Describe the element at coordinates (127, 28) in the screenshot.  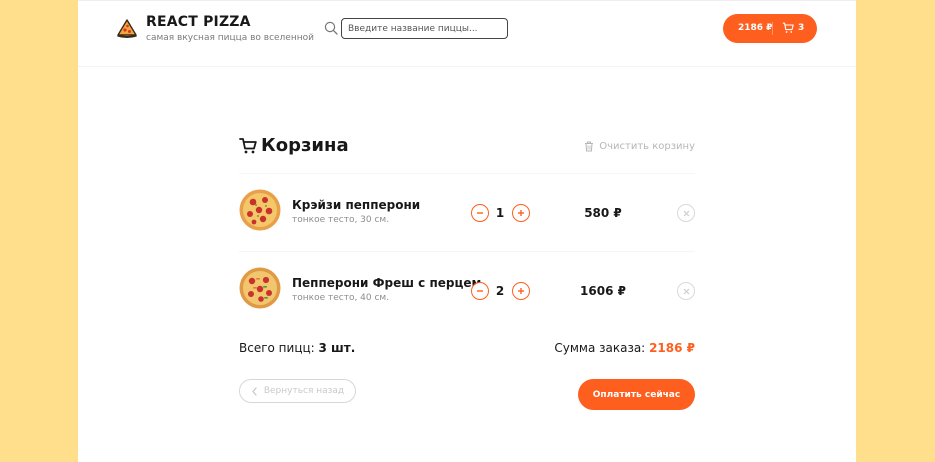
I see `pizza-logo-icon` at that location.